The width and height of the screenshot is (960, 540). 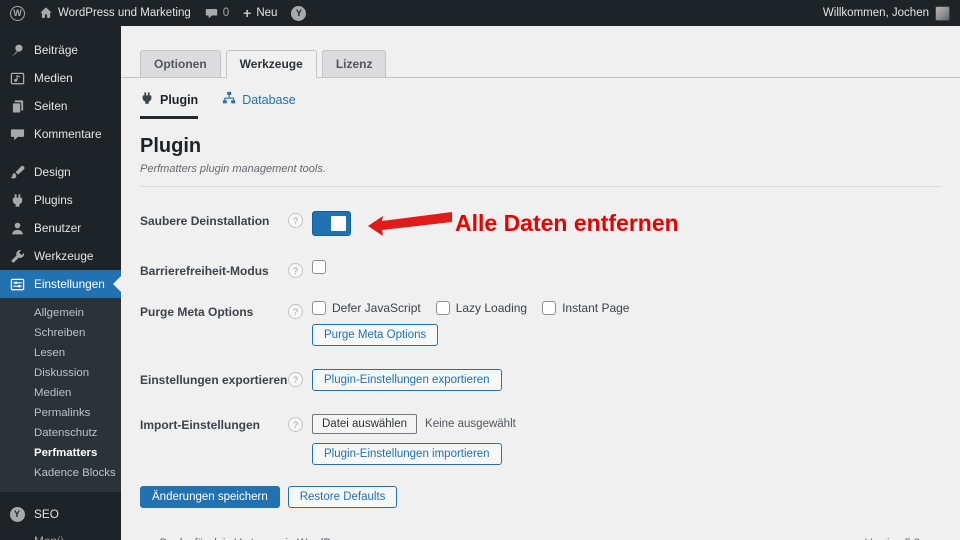 What do you see at coordinates (410, 224) in the screenshot?
I see `red-arrow-icon` at bounding box center [410, 224].